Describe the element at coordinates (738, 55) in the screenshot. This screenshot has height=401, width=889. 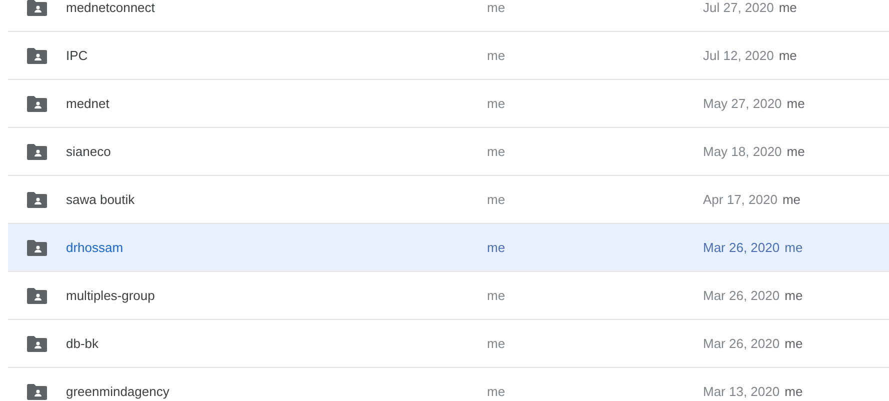
I see `modified-date: Jul 12, 2020` at that location.